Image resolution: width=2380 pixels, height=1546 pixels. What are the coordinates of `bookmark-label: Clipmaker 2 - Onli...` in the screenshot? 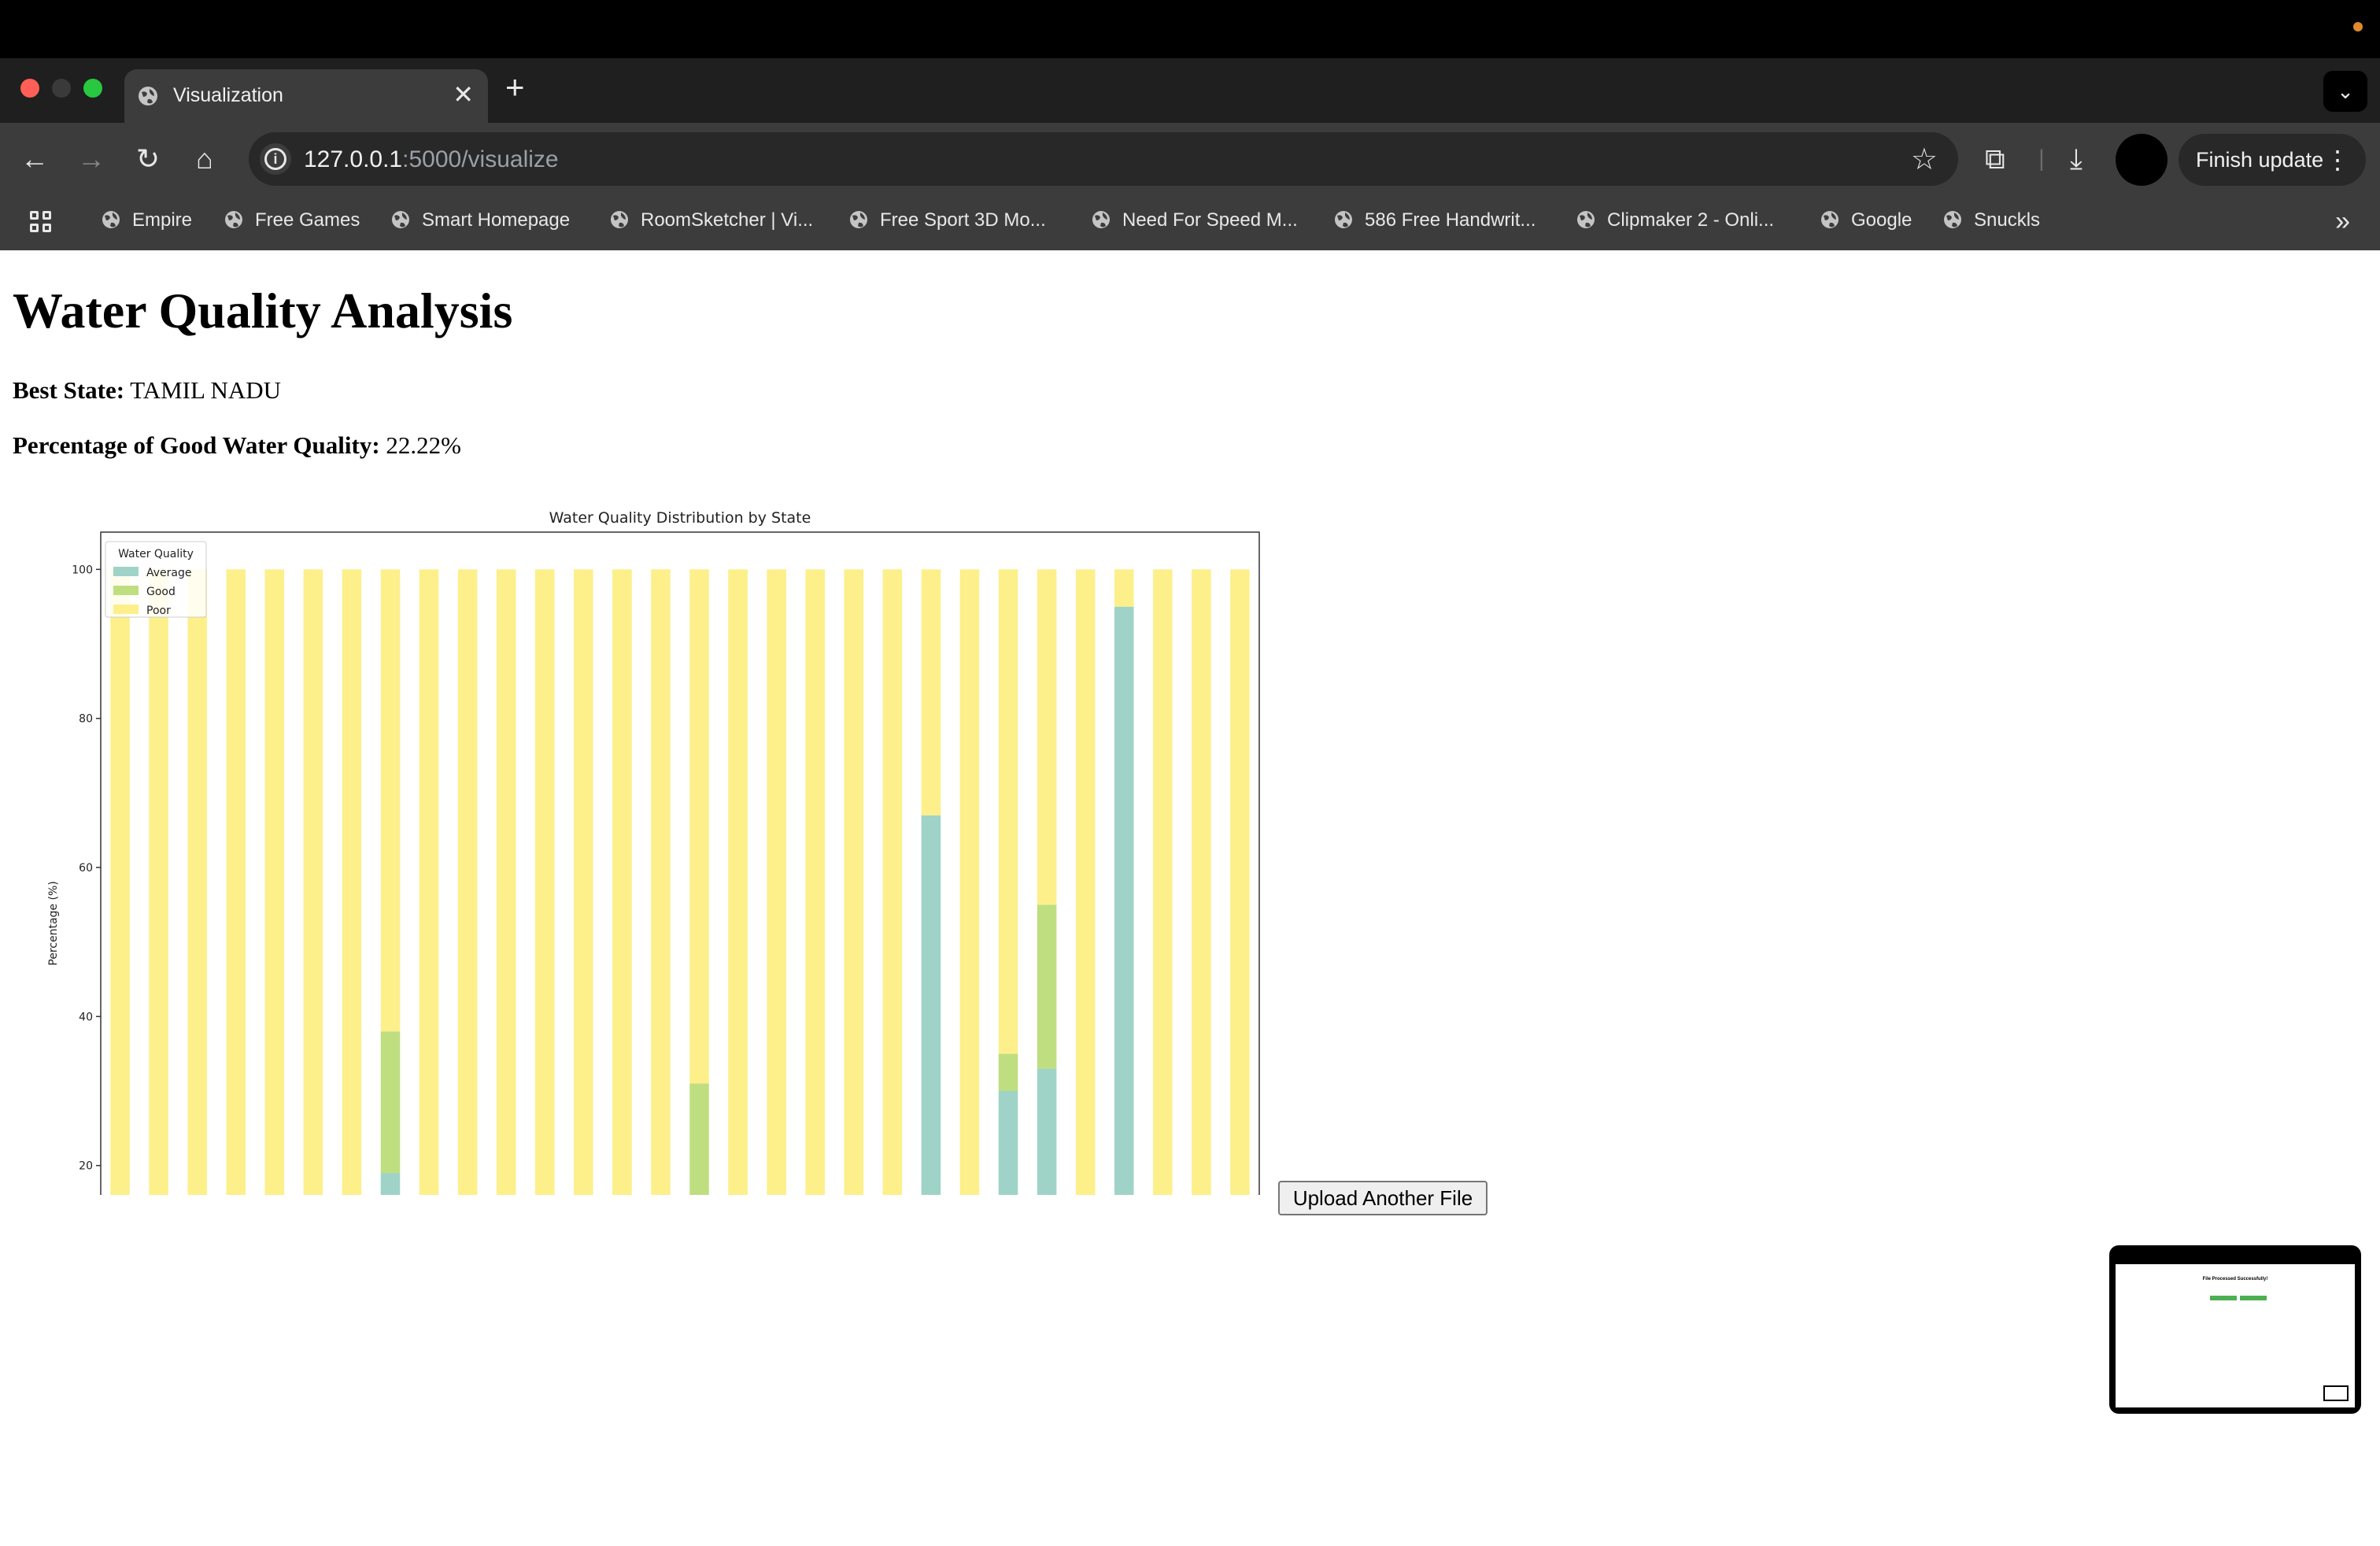 It's located at (1691, 220).